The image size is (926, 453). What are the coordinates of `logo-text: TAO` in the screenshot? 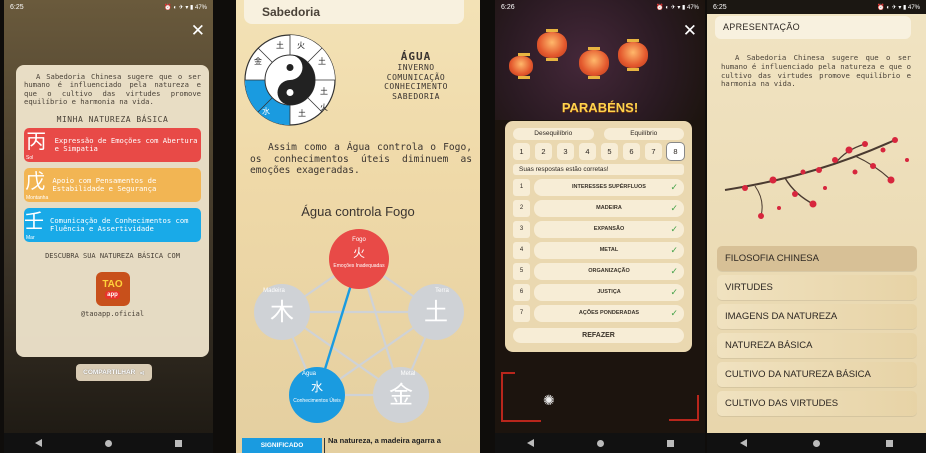 It's located at (112, 284).